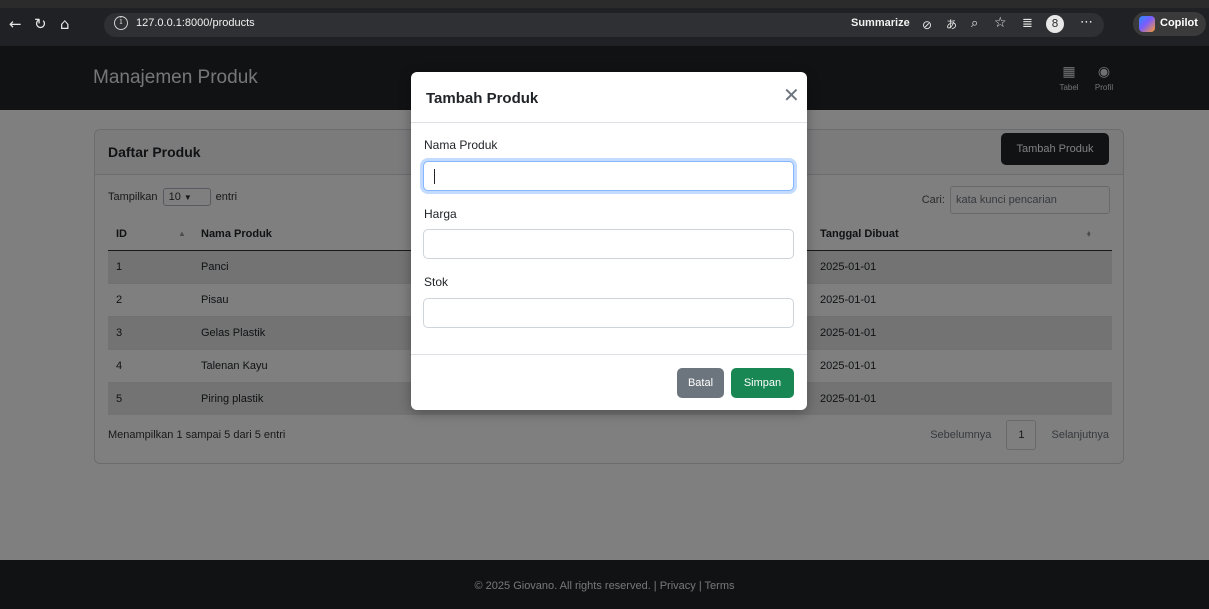 This screenshot has height=609, width=1209. I want to click on stock-label: Stok, so click(436, 282).